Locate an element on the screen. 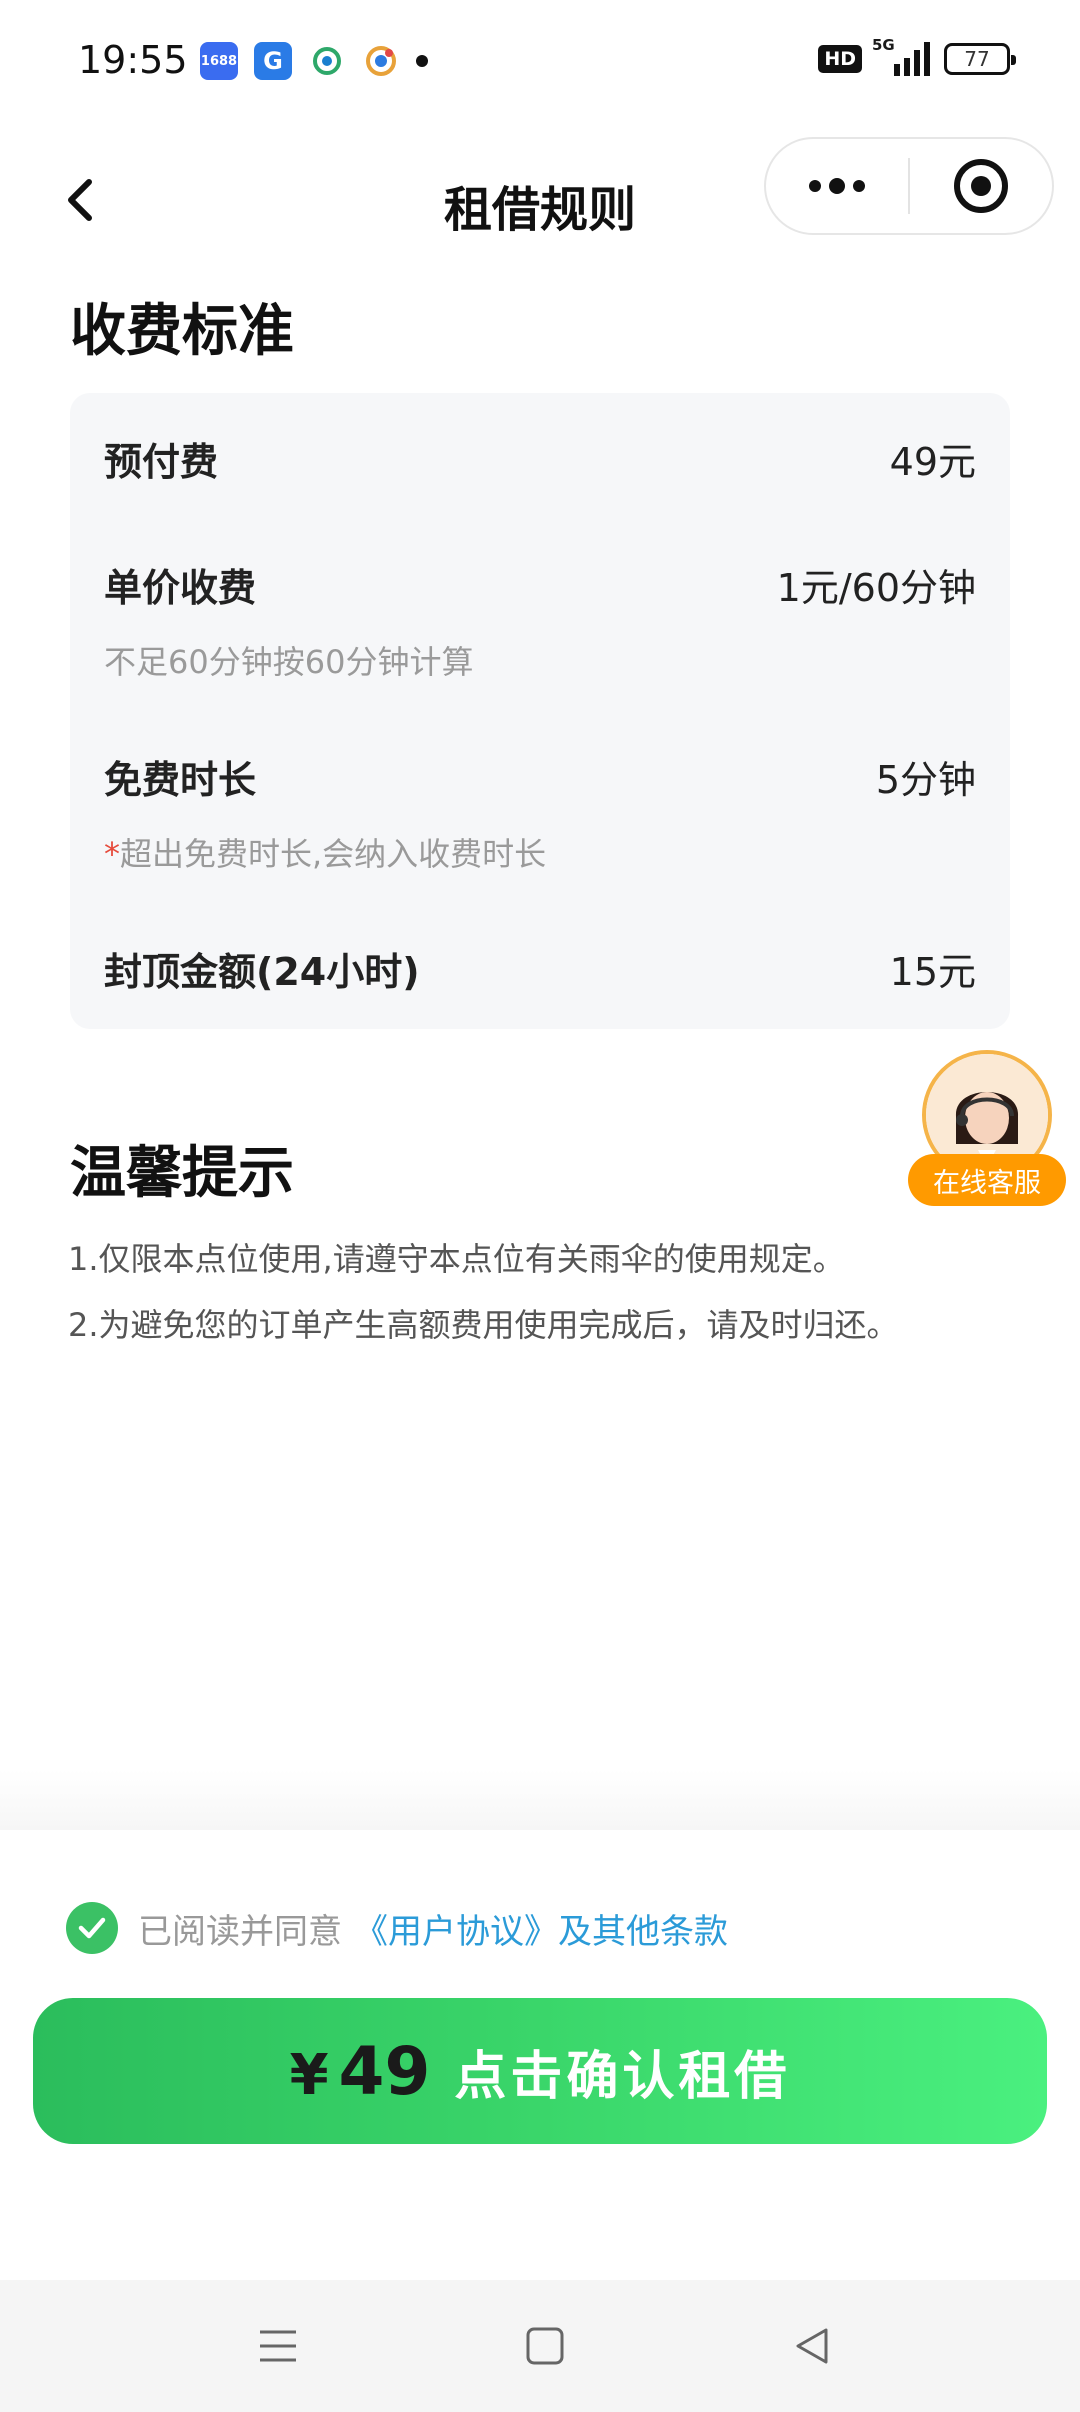 The height and width of the screenshot is (2412, 1080). agreement-row: 已阅读并同意 《用户协议》及其他条款 is located at coordinates (397, 1928).